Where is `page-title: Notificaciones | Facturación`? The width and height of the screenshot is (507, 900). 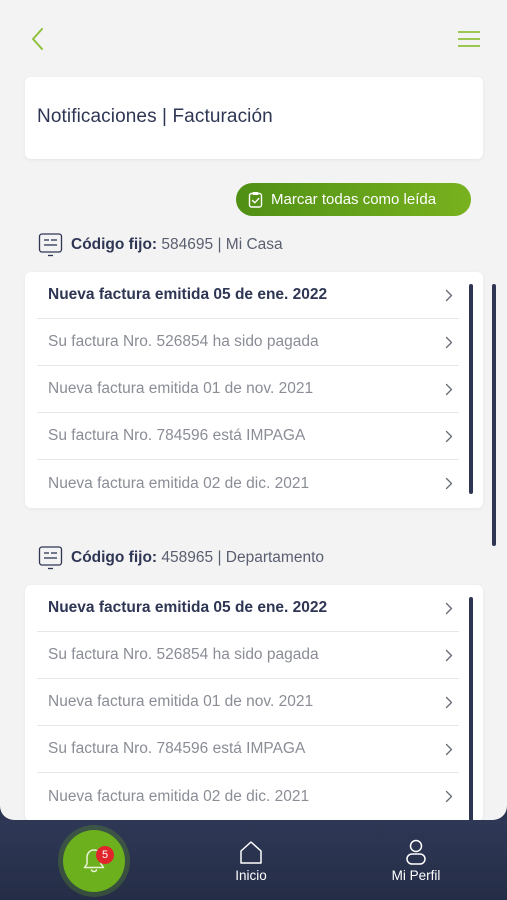
page-title: Notificaciones | Facturación is located at coordinates (155, 116).